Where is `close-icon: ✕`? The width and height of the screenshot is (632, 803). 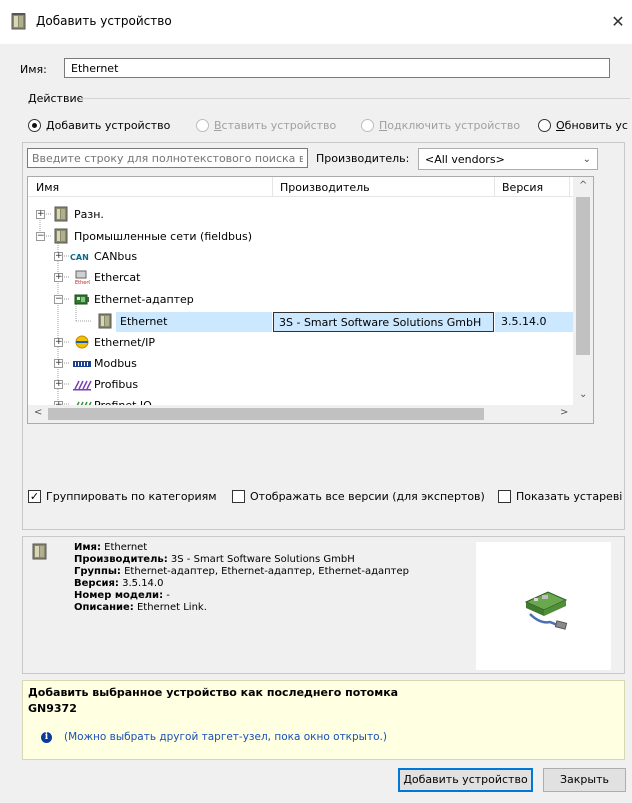
close-icon: ✕ is located at coordinates (618, 22).